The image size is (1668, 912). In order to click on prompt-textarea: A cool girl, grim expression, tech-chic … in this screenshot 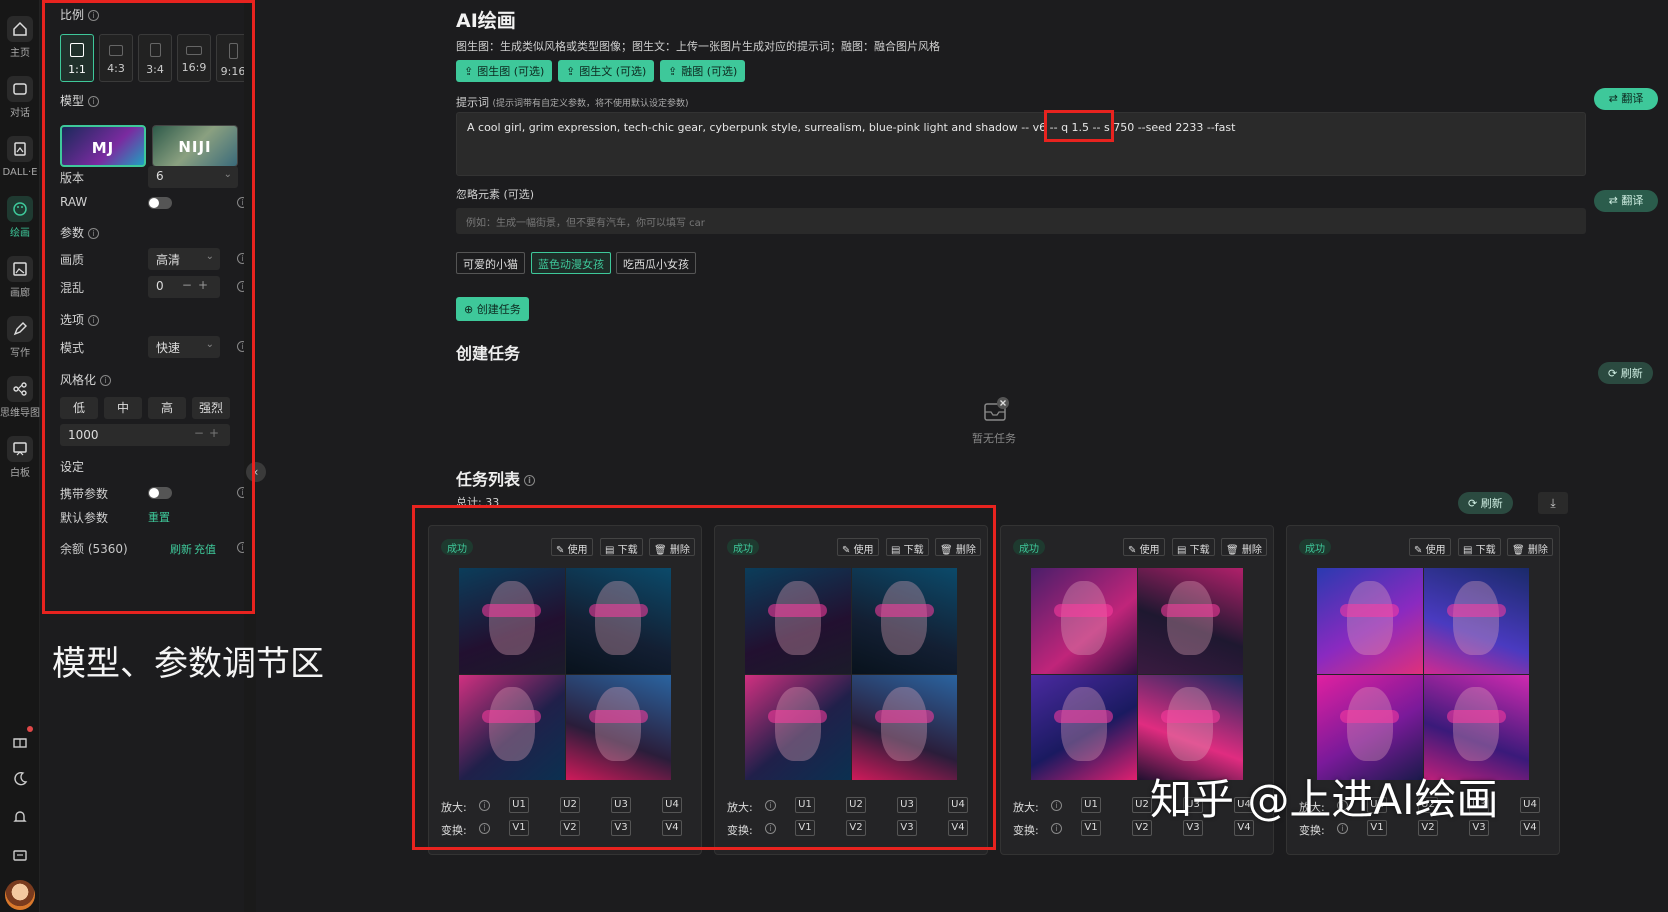, I will do `click(1021, 144)`.